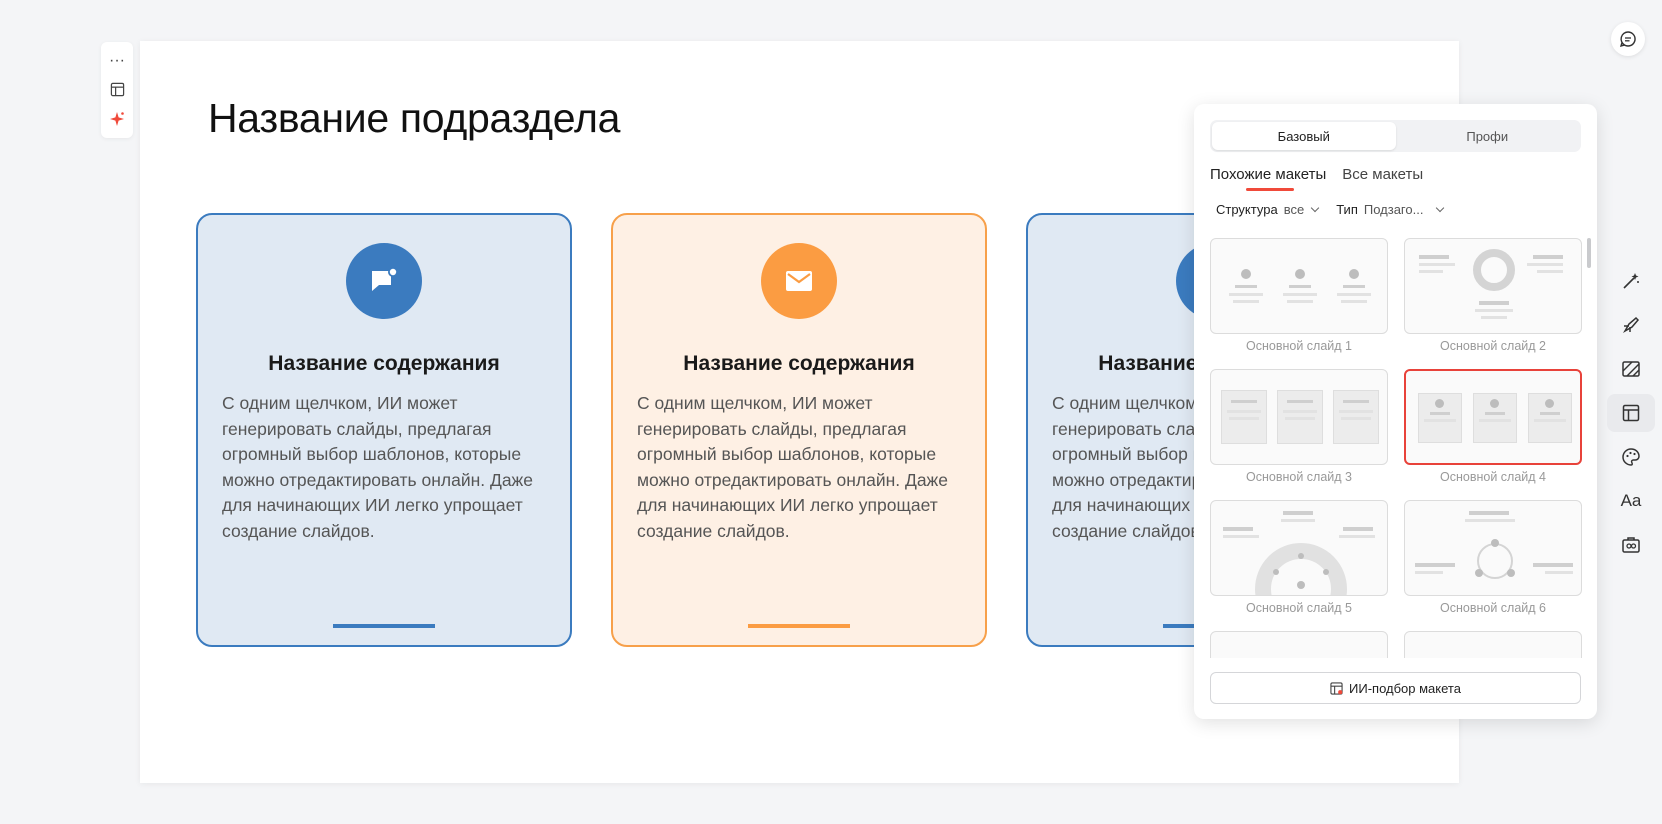  I want to click on layout-option: Основной слайд 2, so click(1493, 295).